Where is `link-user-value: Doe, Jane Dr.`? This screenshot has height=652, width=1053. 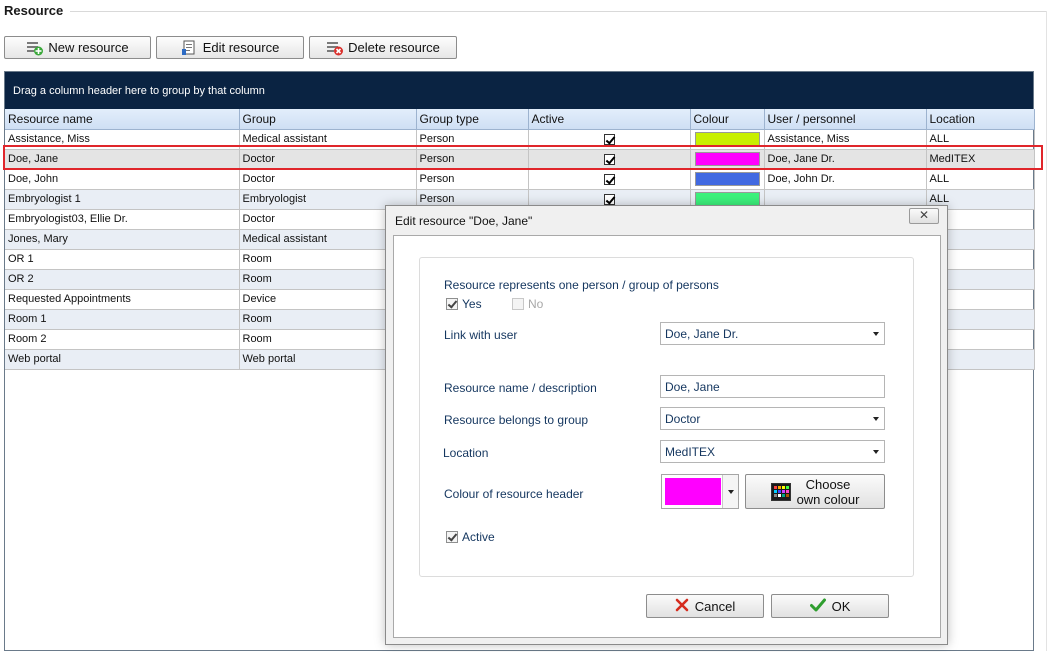
link-user-value: Doe, Jane Dr. is located at coordinates (702, 334).